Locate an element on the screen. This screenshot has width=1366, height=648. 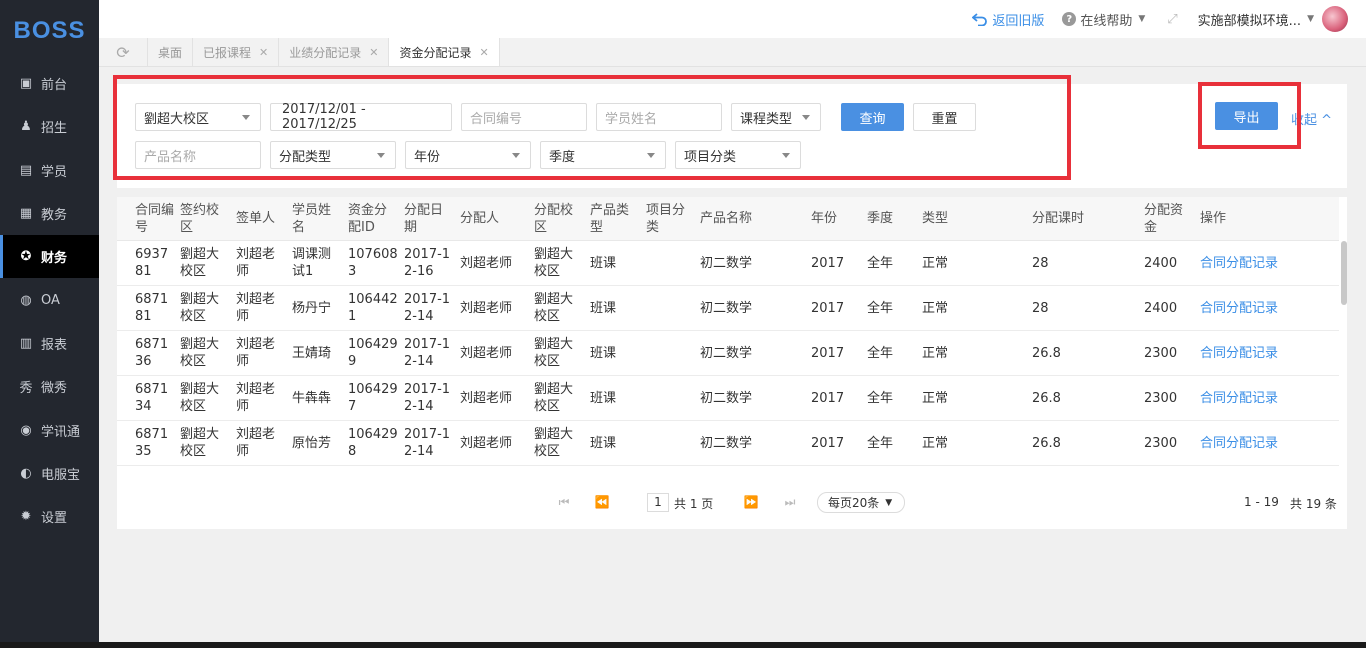
table-cell: 1064297 is located at coordinates (373, 398).